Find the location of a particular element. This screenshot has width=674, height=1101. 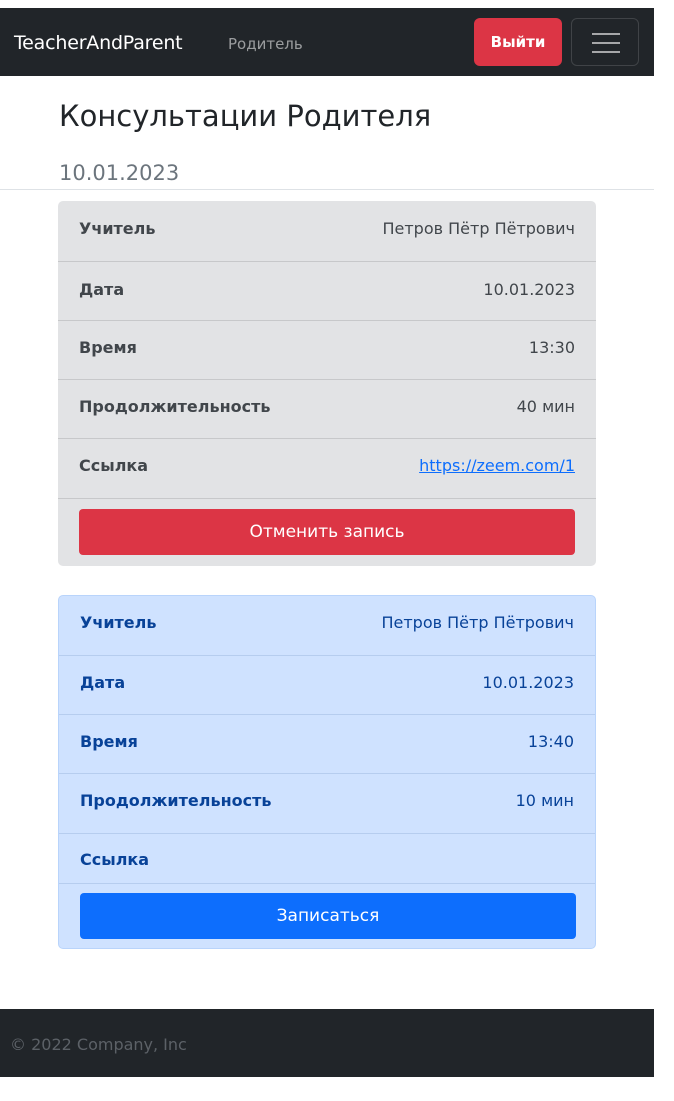

meeting-link: https://zeem.com/1 is located at coordinates (497, 465).